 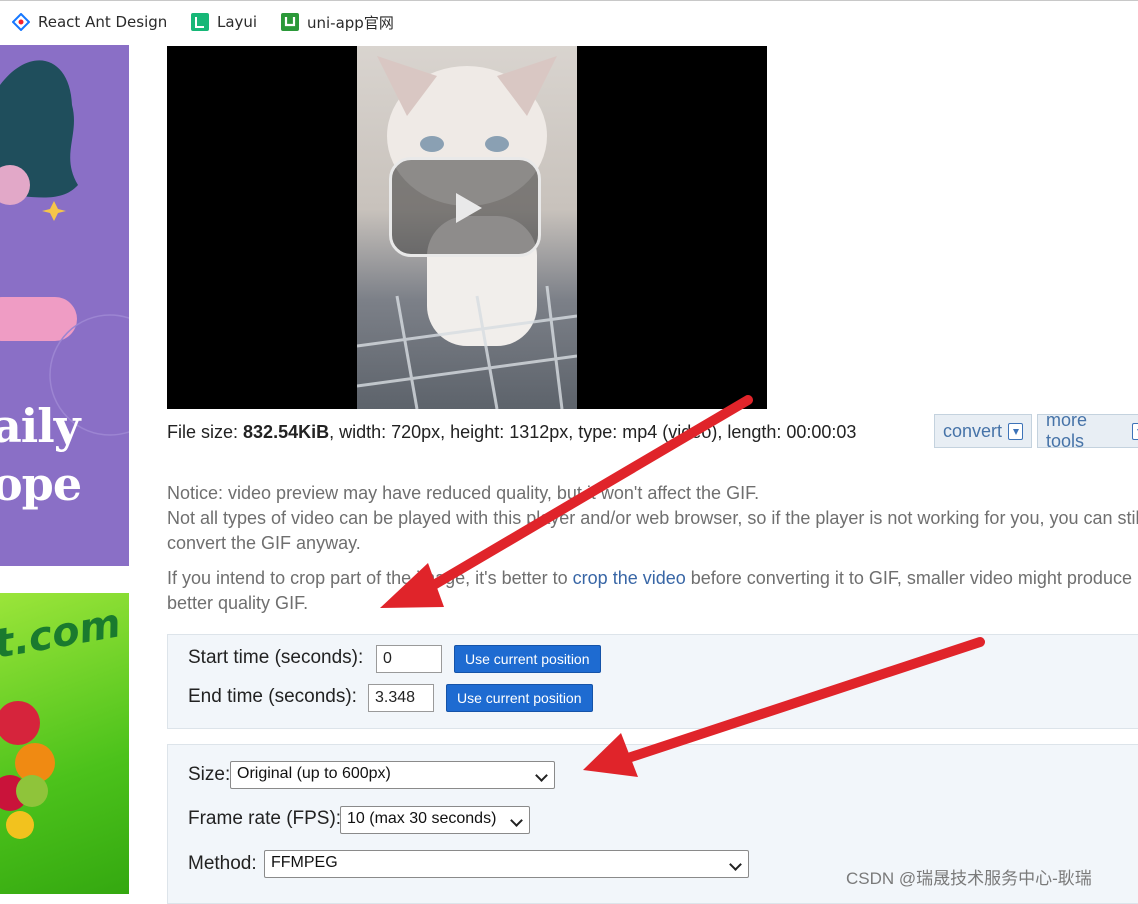 I want to click on bookmark-layui: Layui, so click(x=224, y=22).